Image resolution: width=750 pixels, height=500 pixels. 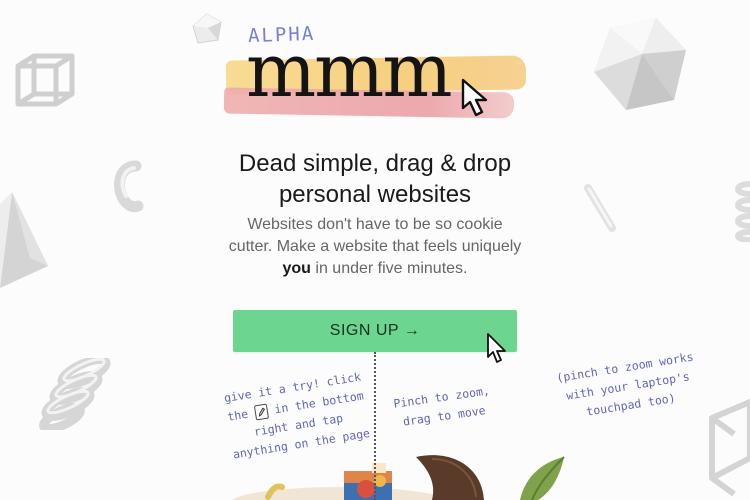 I want to click on decorative-spring, so click(x=742, y=211).